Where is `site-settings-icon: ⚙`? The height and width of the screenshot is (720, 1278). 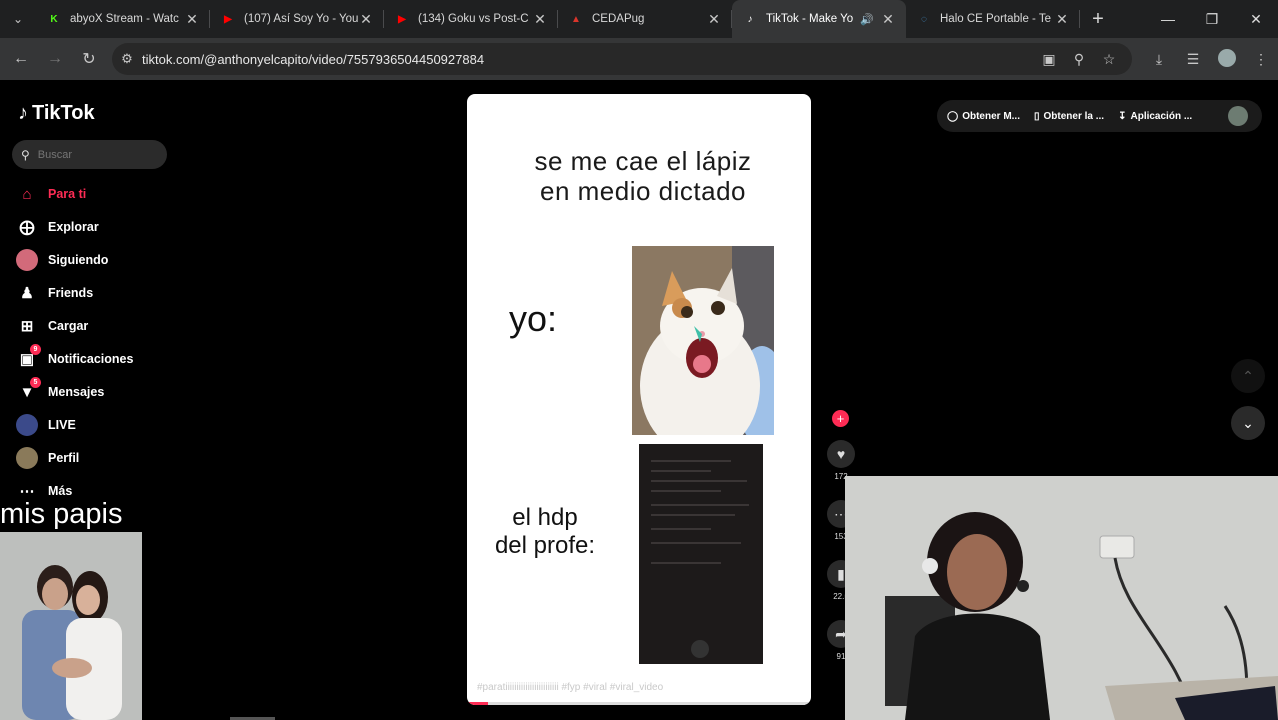 site-settings-icon: ⚙ is located at coordinates (127, 59).